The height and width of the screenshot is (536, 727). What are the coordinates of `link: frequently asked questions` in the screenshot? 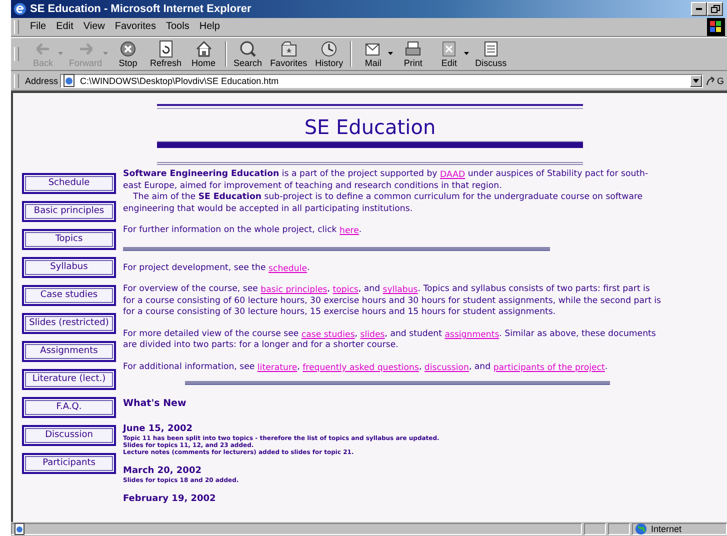 It's located at (360, 367).